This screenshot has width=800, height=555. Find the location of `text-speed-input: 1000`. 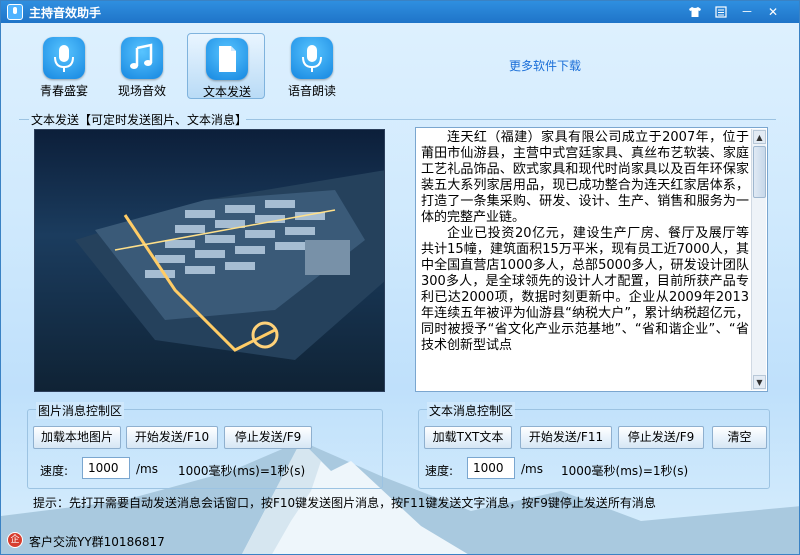

text-speed-input: 1000 is located at coordinates (491, 468).